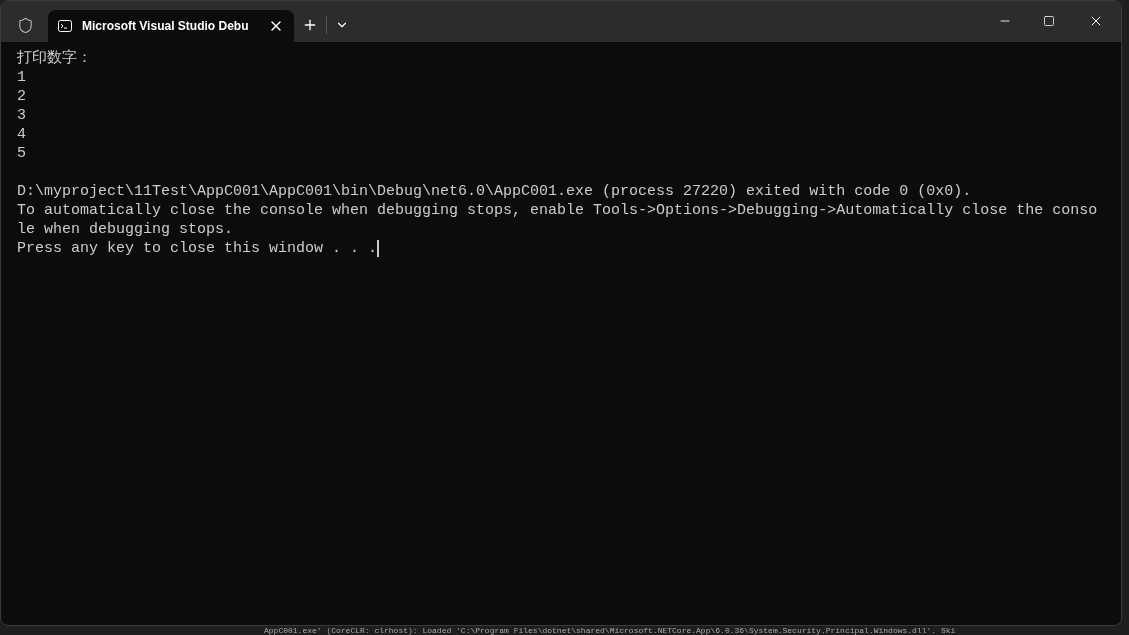  I want to click on console-line: 5, so click(21, 153).